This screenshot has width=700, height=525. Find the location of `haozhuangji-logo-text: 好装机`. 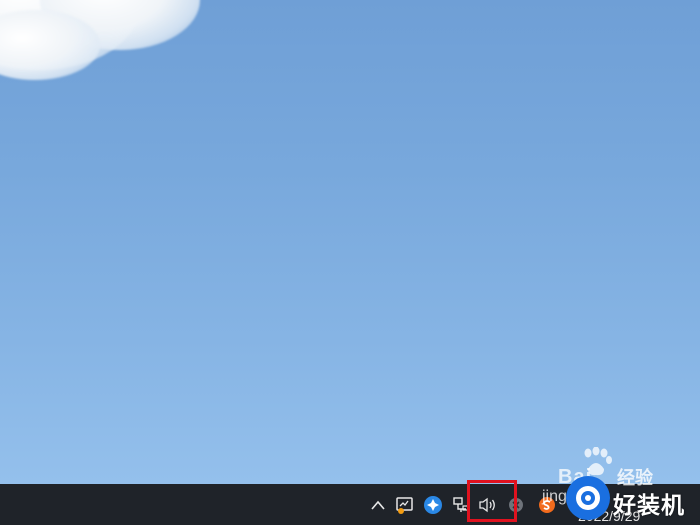

haozhuangji-logo-text: 好装机 is located at coordinates (649, 505).